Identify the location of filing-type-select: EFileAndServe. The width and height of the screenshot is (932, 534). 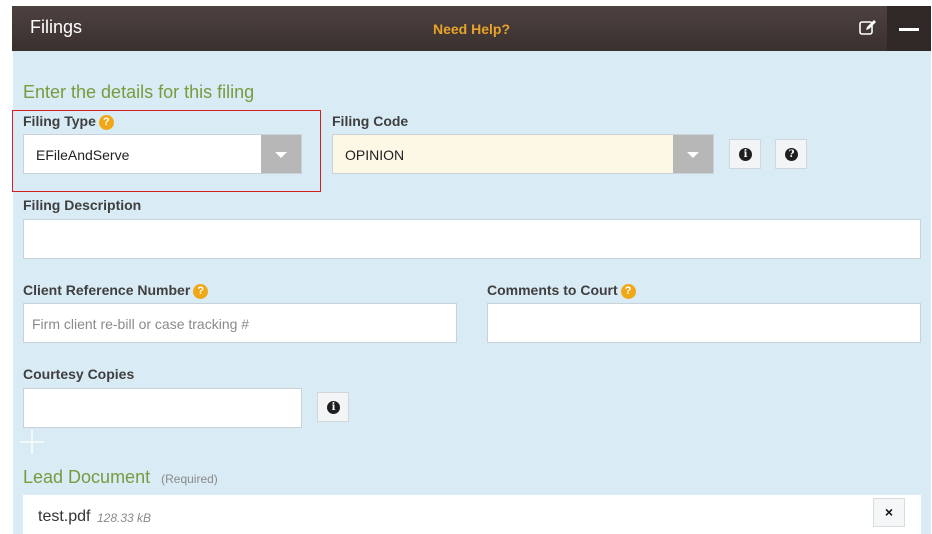
(162, 154).